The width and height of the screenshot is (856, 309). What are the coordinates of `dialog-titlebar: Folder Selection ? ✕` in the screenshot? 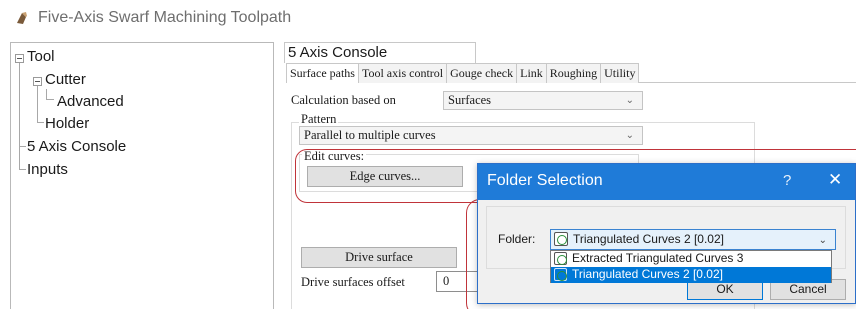 It's located at (666, 182).